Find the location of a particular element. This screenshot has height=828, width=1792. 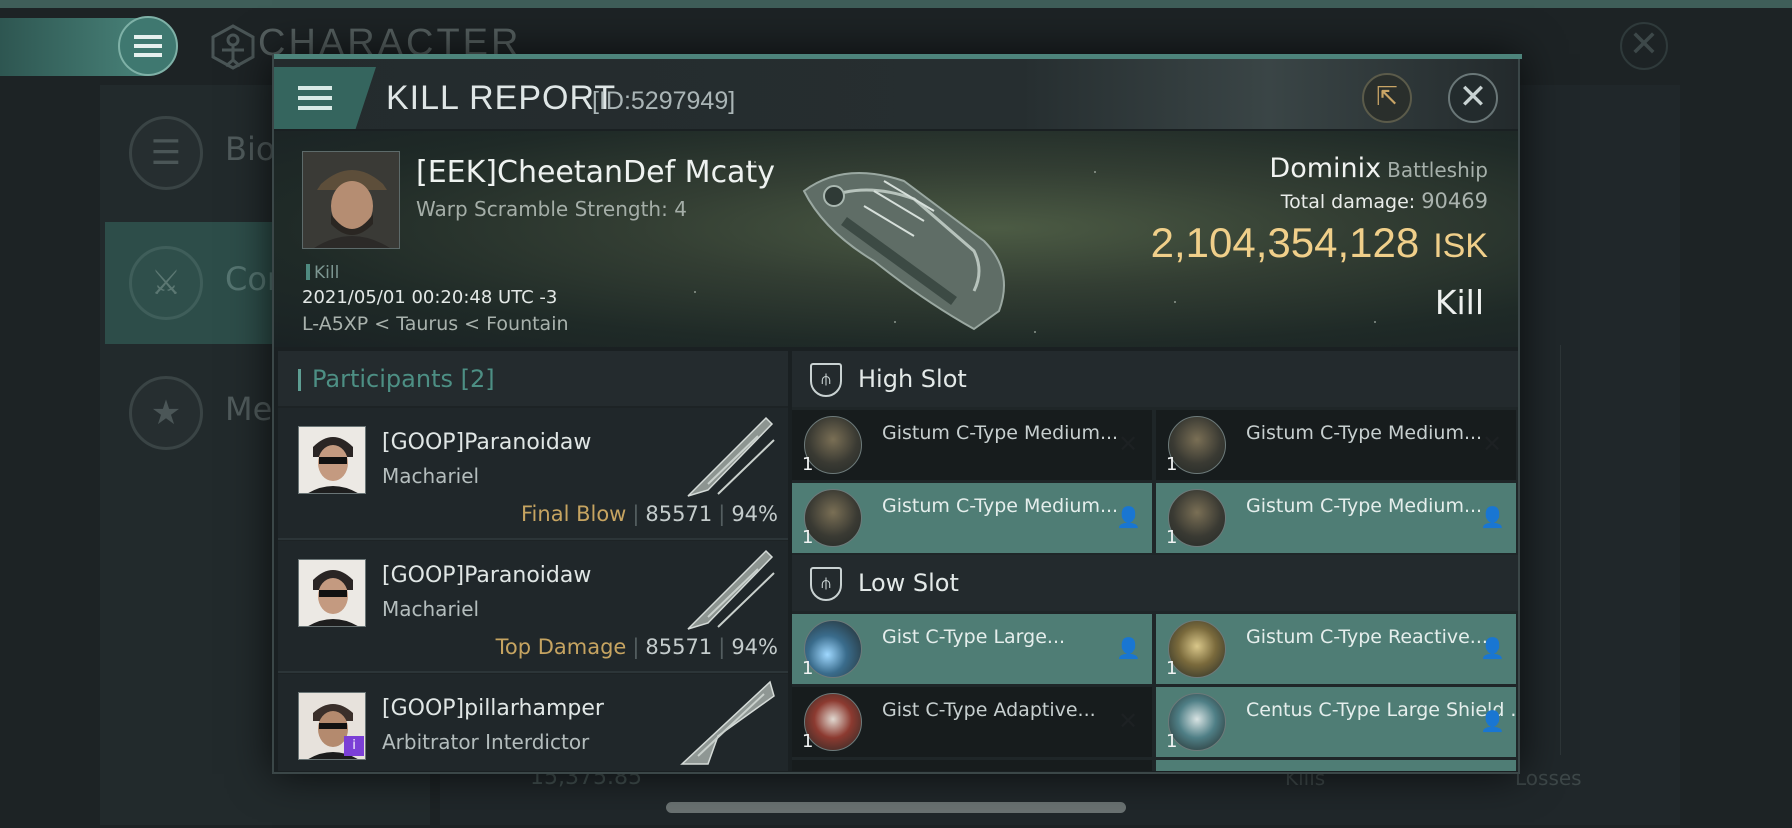

final-blow-tag: Final Blow is located at coordinates (574, 514).